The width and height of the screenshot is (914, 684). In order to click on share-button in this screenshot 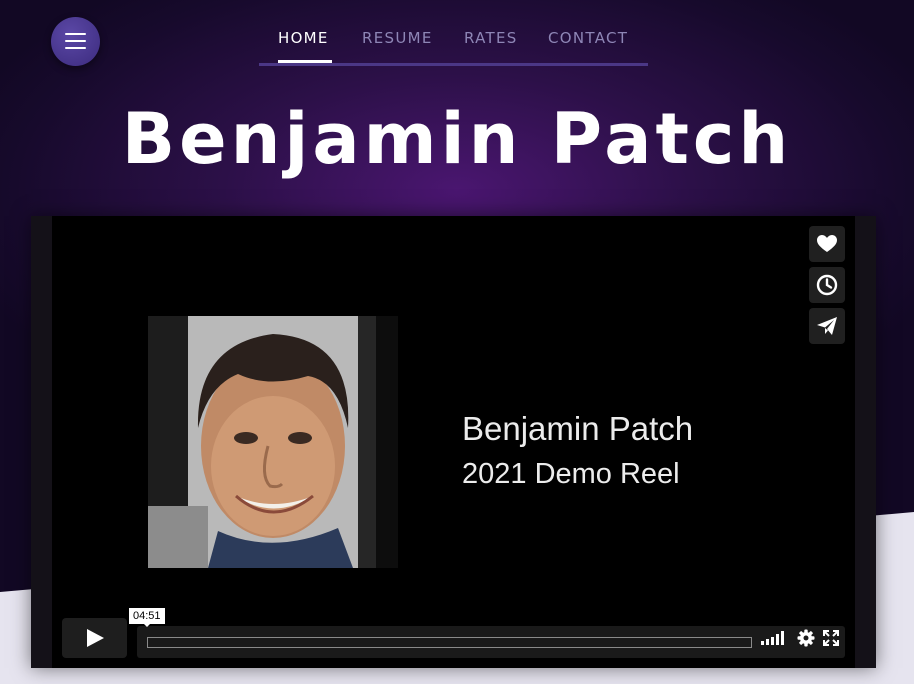, I will do `click(827, 326)`.